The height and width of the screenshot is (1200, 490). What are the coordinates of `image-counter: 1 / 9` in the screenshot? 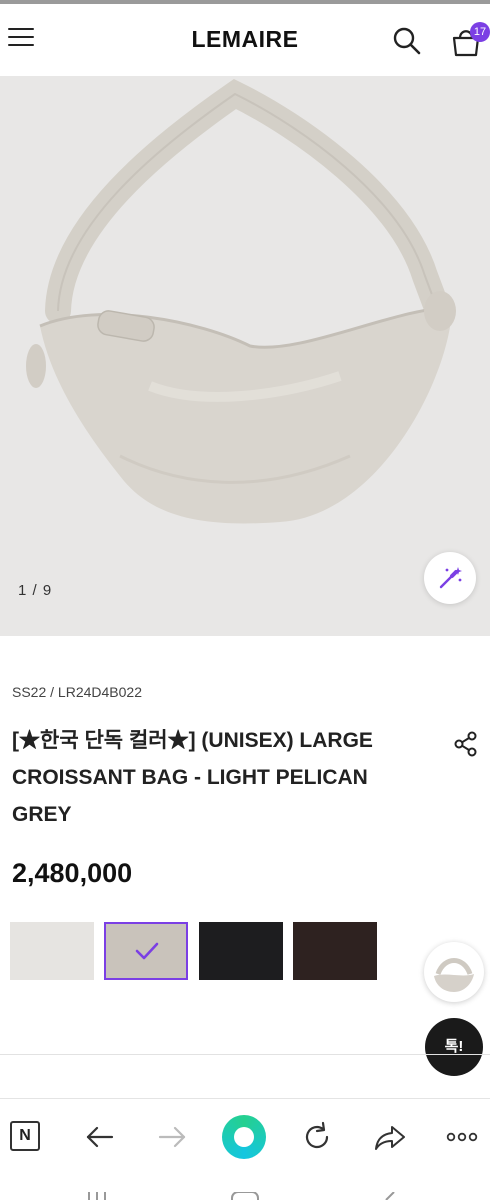 It's located at (35, 590).